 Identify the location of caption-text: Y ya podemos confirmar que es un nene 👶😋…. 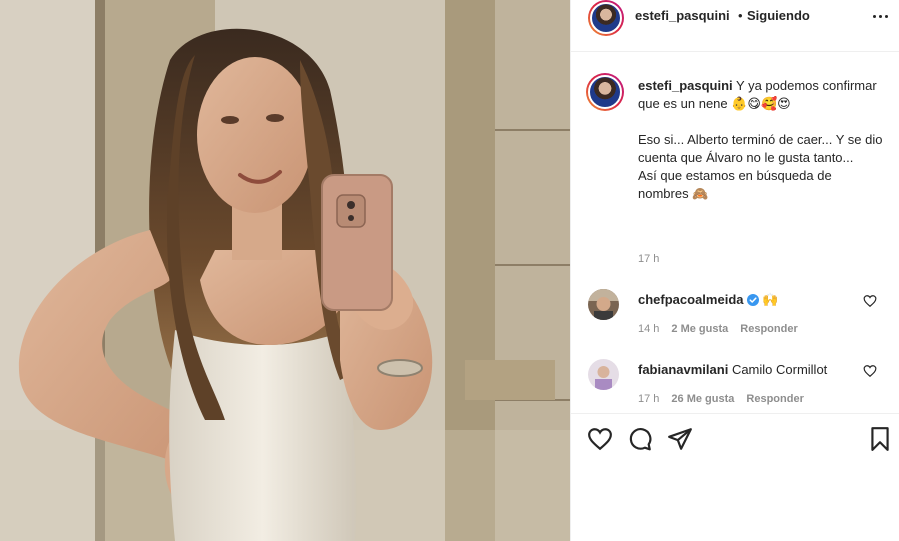
(760, 139).